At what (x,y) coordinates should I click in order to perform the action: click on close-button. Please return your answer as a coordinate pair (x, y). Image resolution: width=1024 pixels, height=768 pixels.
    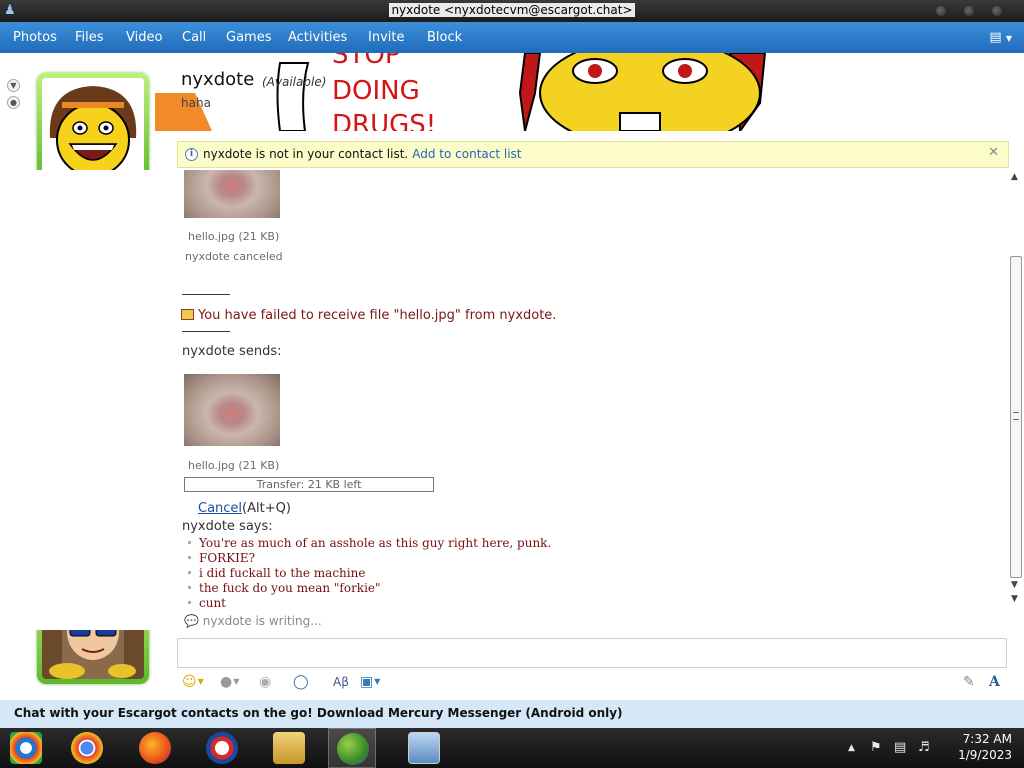
    Looking at the image, I should click on (997, 11).